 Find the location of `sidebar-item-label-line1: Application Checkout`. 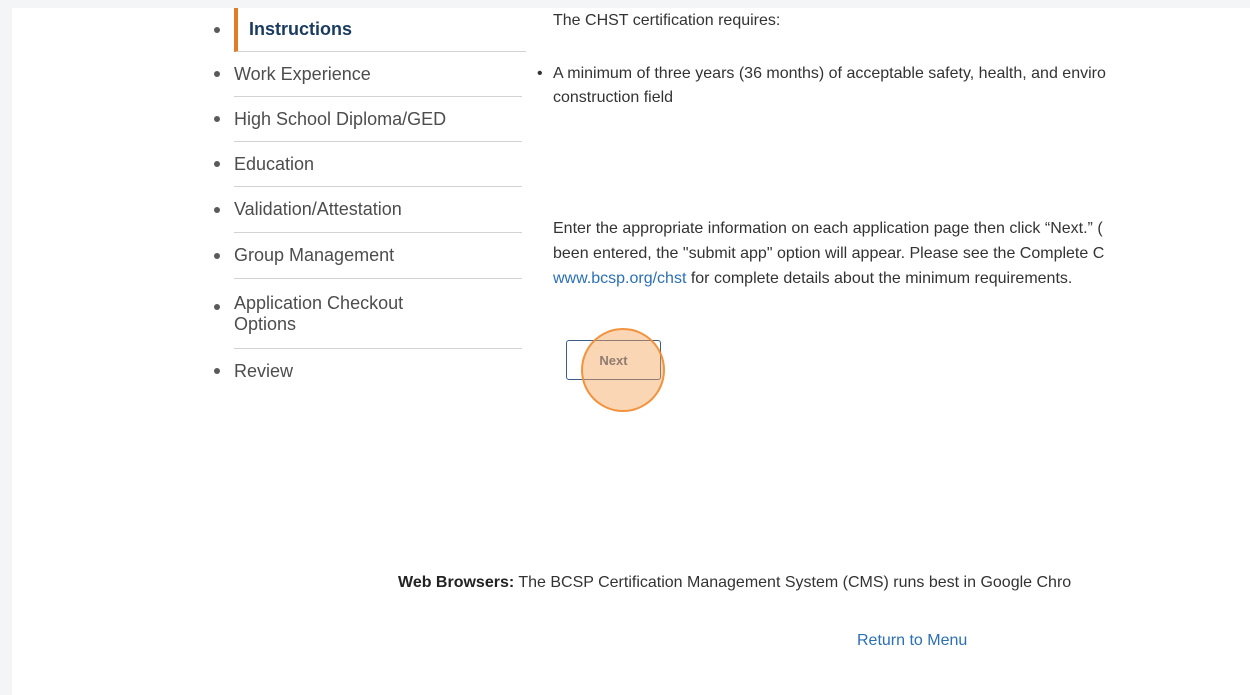

sidebar-item-label-line1: Application Checkout is located at coordinates (319, 302).